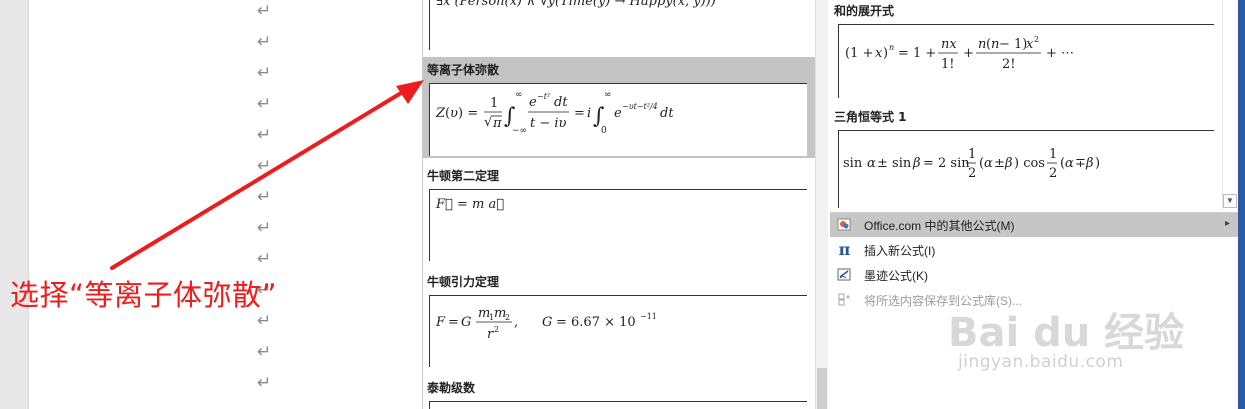 The image size is (1245, 409). What do you see at coordinates (821, 204) in the screenshot?
I see `gallery-scrollbar` at bounding box center [821, 204].